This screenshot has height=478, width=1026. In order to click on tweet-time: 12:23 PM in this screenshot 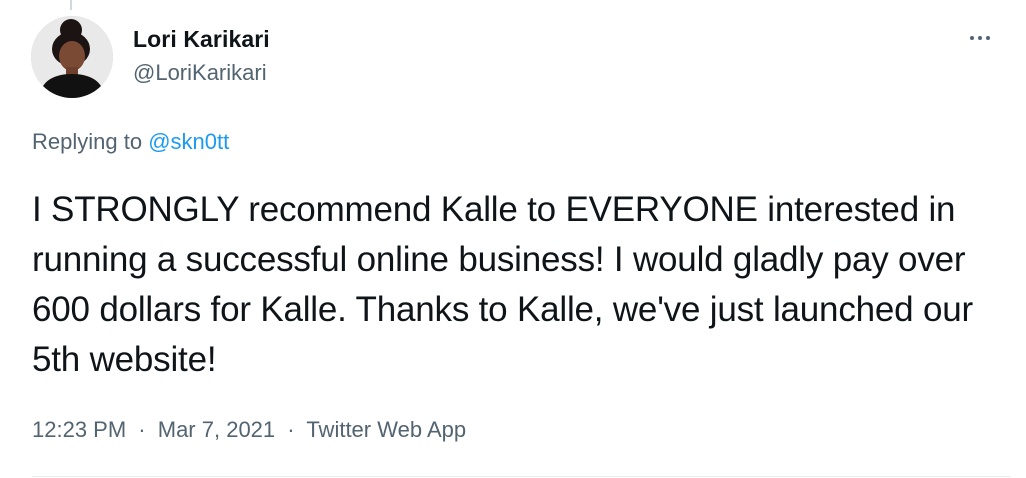, I will do `click(79, 429)`.